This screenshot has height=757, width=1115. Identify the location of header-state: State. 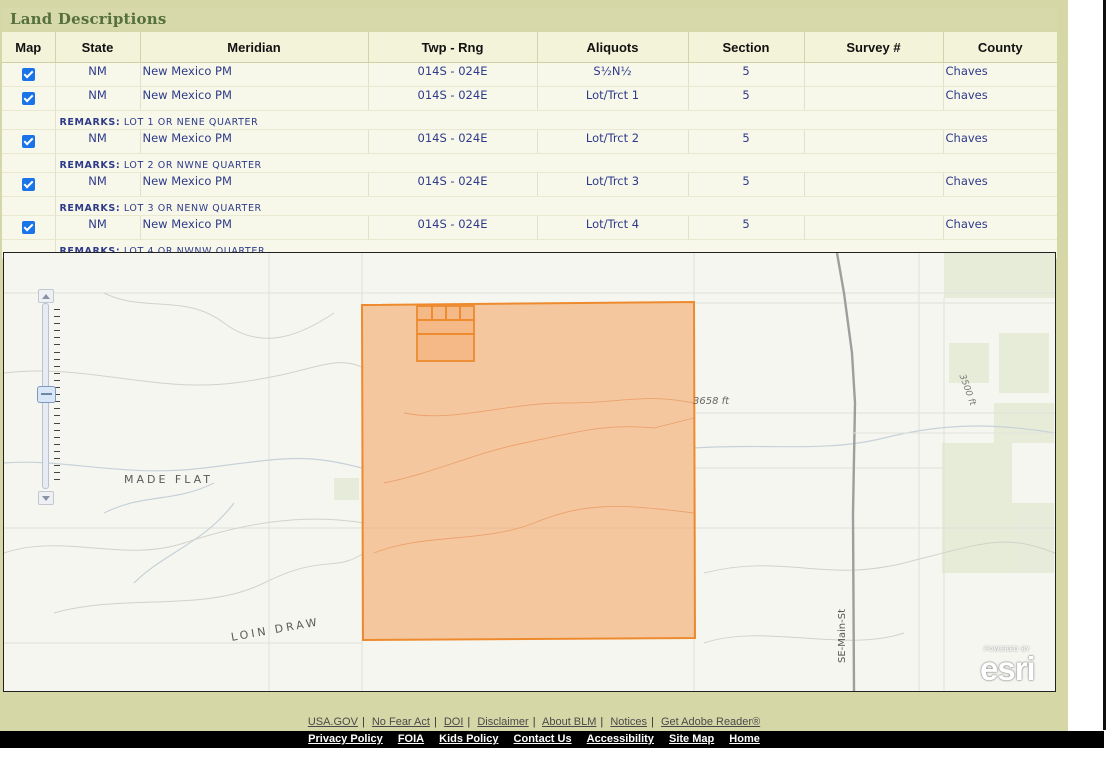
(97, 47).